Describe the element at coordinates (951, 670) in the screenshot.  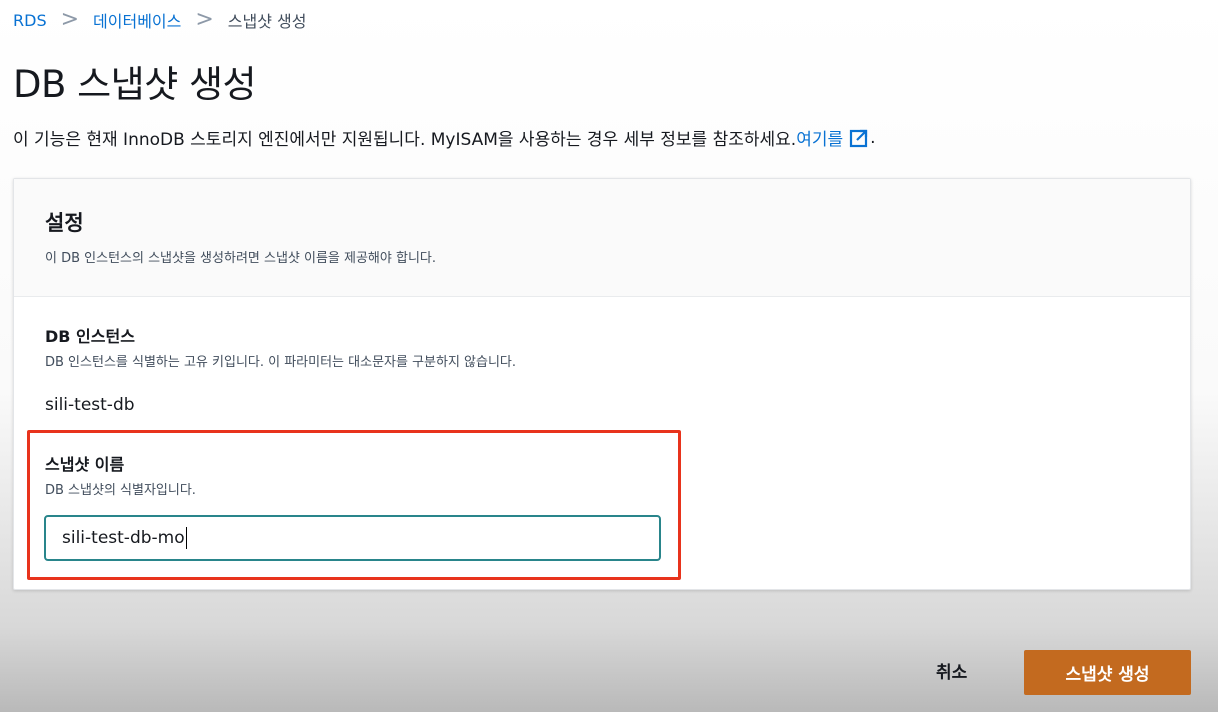
I see `cancel-button: 취소` at that location.